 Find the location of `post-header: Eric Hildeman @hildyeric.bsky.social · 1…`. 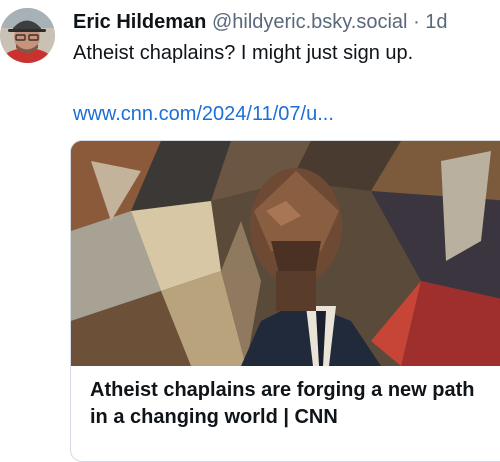

post-header: Eric Hildeman @hildyeric.bsky.social · 1… is located at coordinates (286, 22).